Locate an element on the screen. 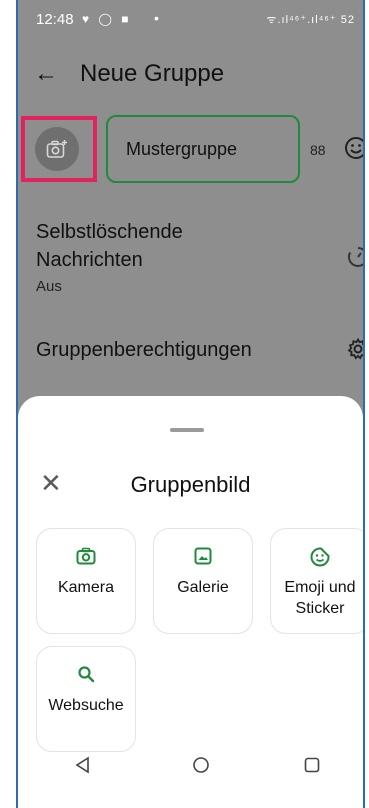 This screenshot has width=369, height=808. system-navigation-bar is located at coordinates (190, 766).